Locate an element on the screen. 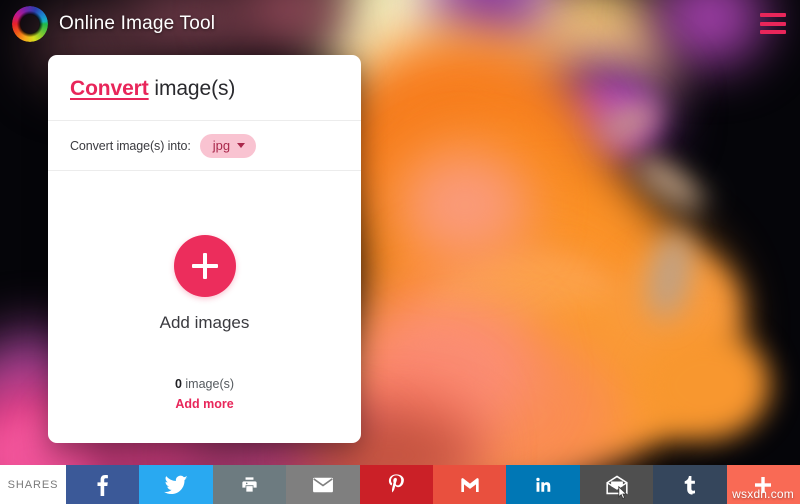 The image size is (800, 504). add-more-link: Add more is located at coordinates (204, 404).